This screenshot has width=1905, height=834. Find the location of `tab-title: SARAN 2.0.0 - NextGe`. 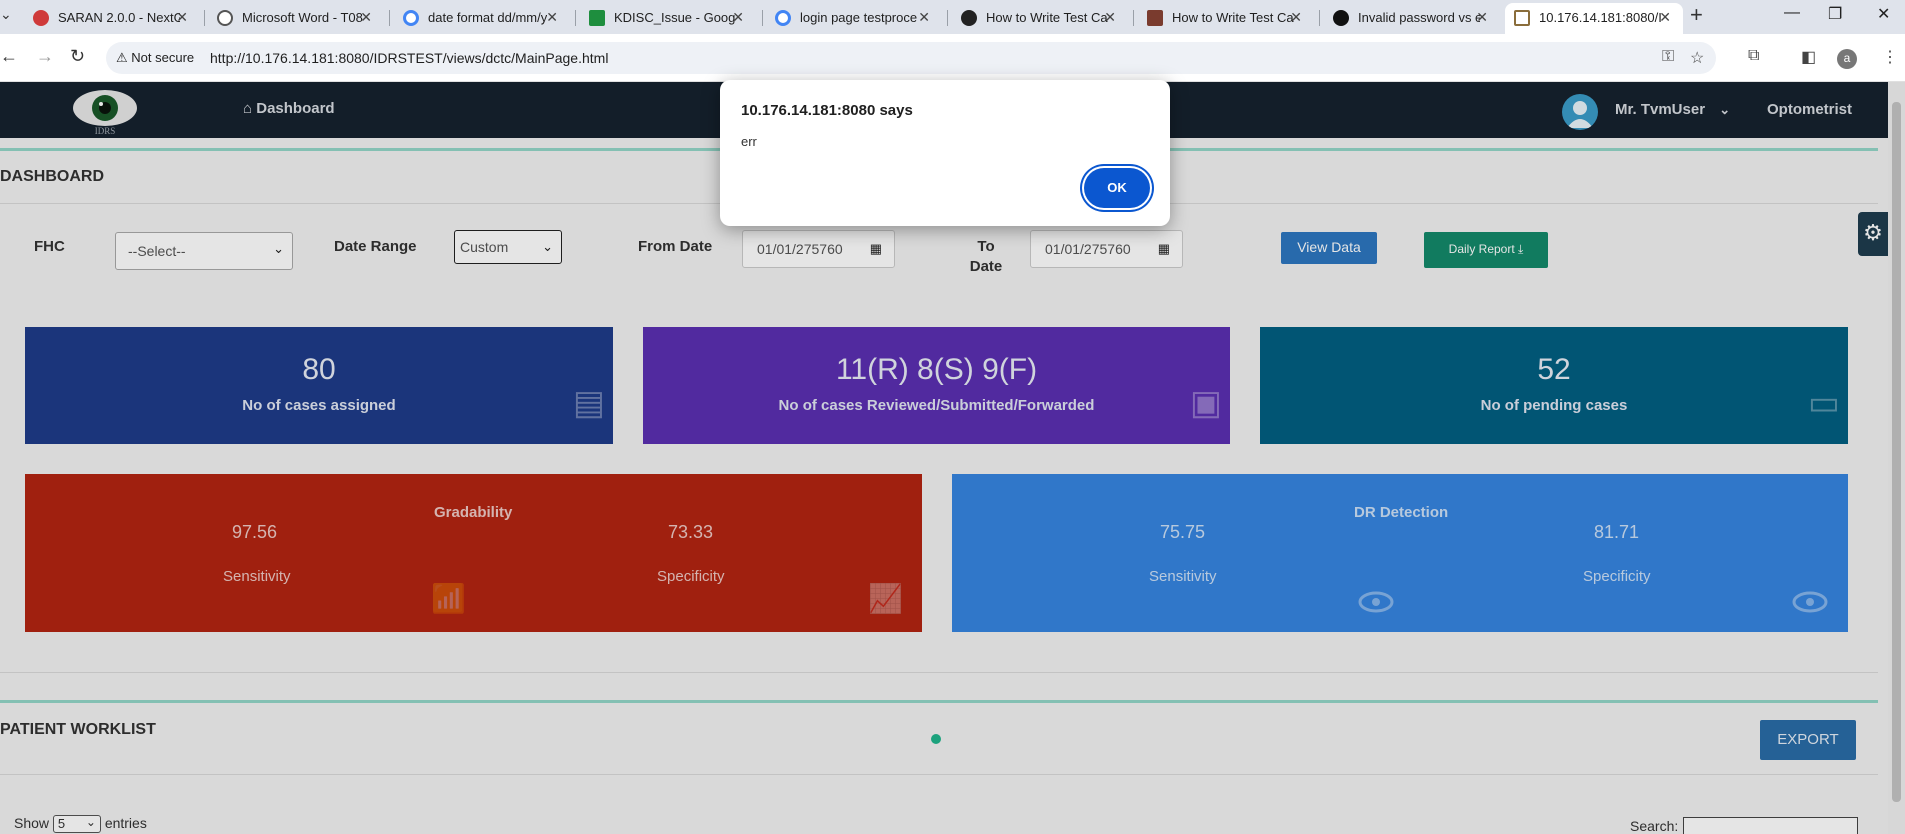

tab-title: SARAN 2.0.0 - NextGe is located at coordinates (119, 17).